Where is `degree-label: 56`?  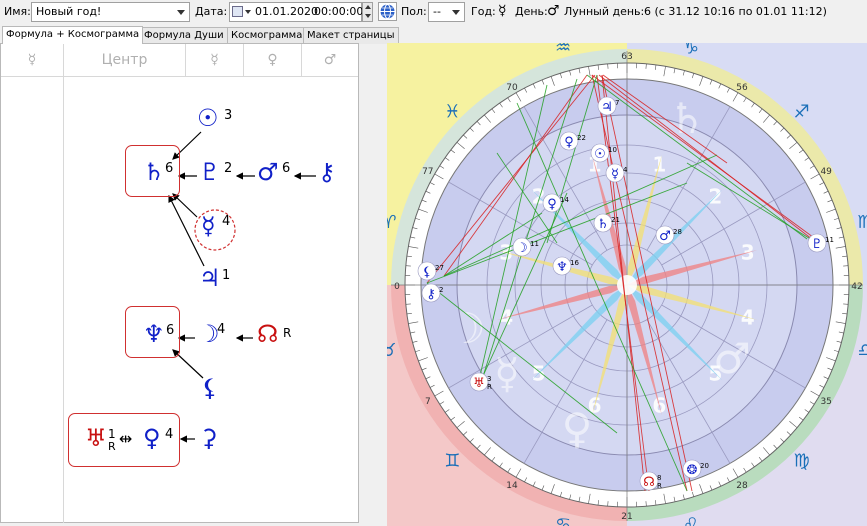 degree-label: 56 is located at coordinates (742, 88).